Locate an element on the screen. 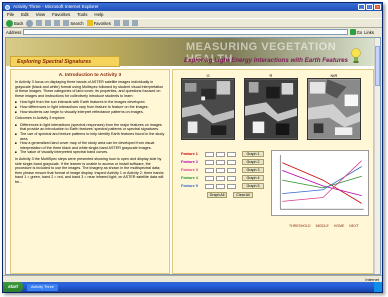  band-nir: NIR is located at coordinates (334, 106).